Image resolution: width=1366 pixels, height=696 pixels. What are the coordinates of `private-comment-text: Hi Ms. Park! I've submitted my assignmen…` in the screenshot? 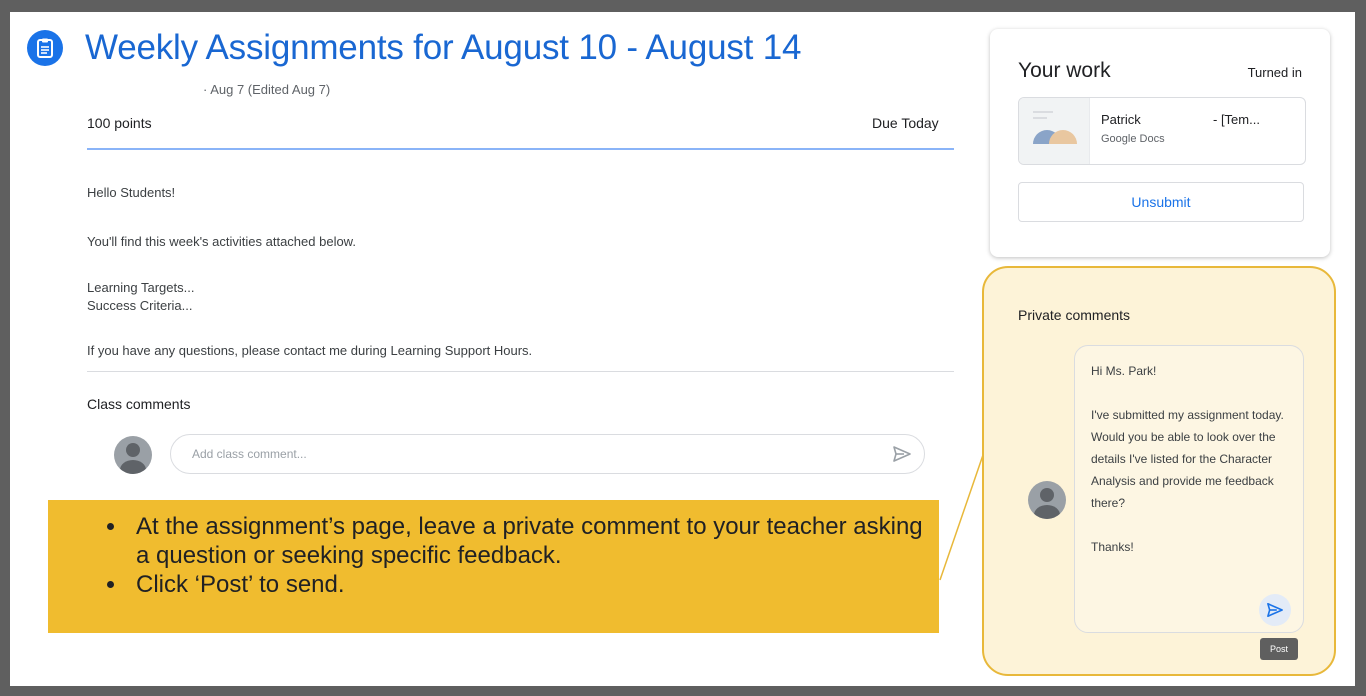 It's located at (1187, 459).